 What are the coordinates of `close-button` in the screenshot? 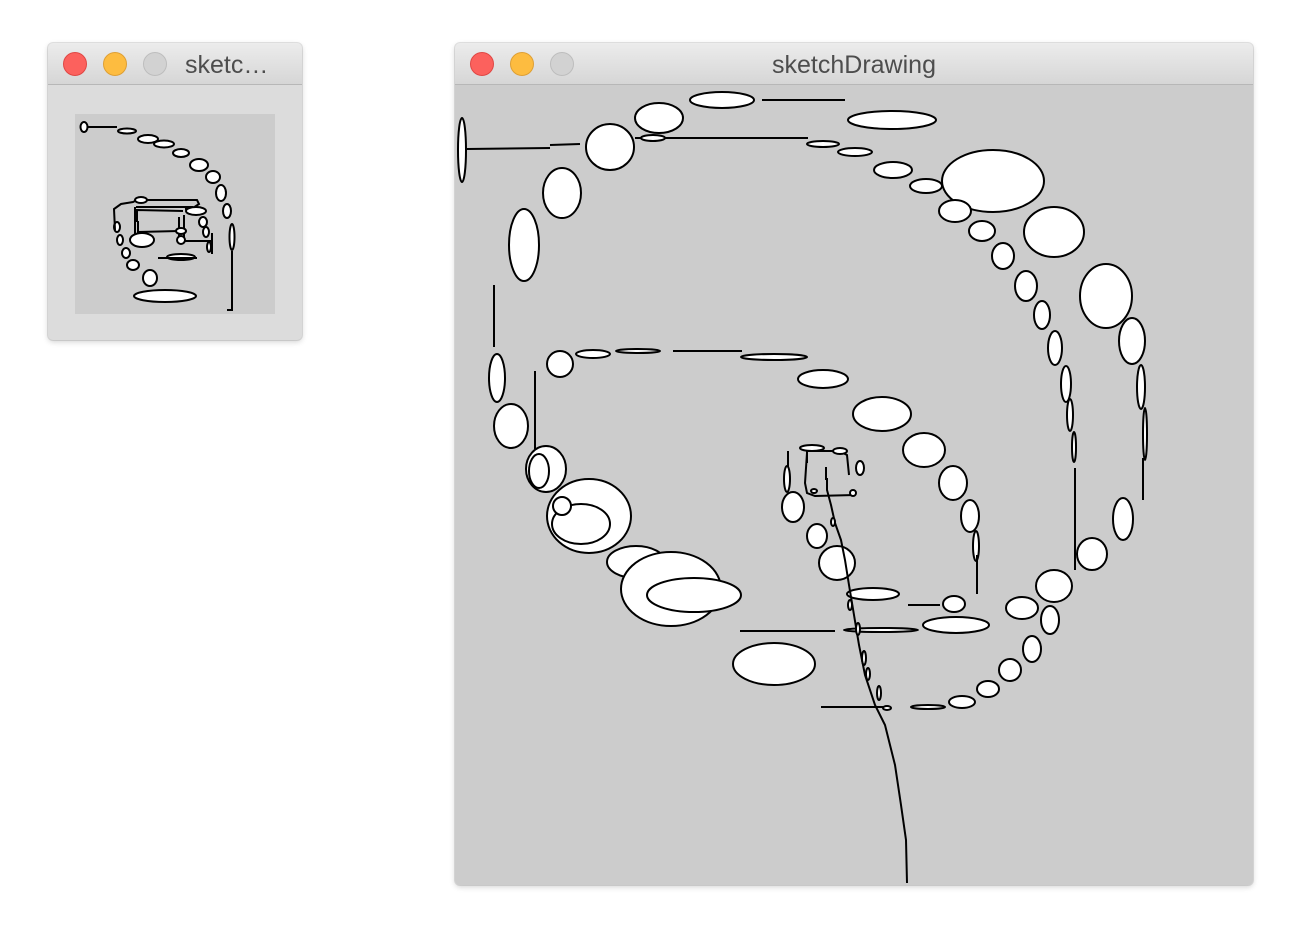 It's located at (75, 64).